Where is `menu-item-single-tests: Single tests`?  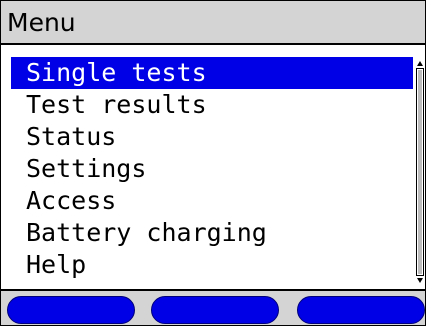 menu-item-single-tests: Single tests is located at coordinates (212, 73).